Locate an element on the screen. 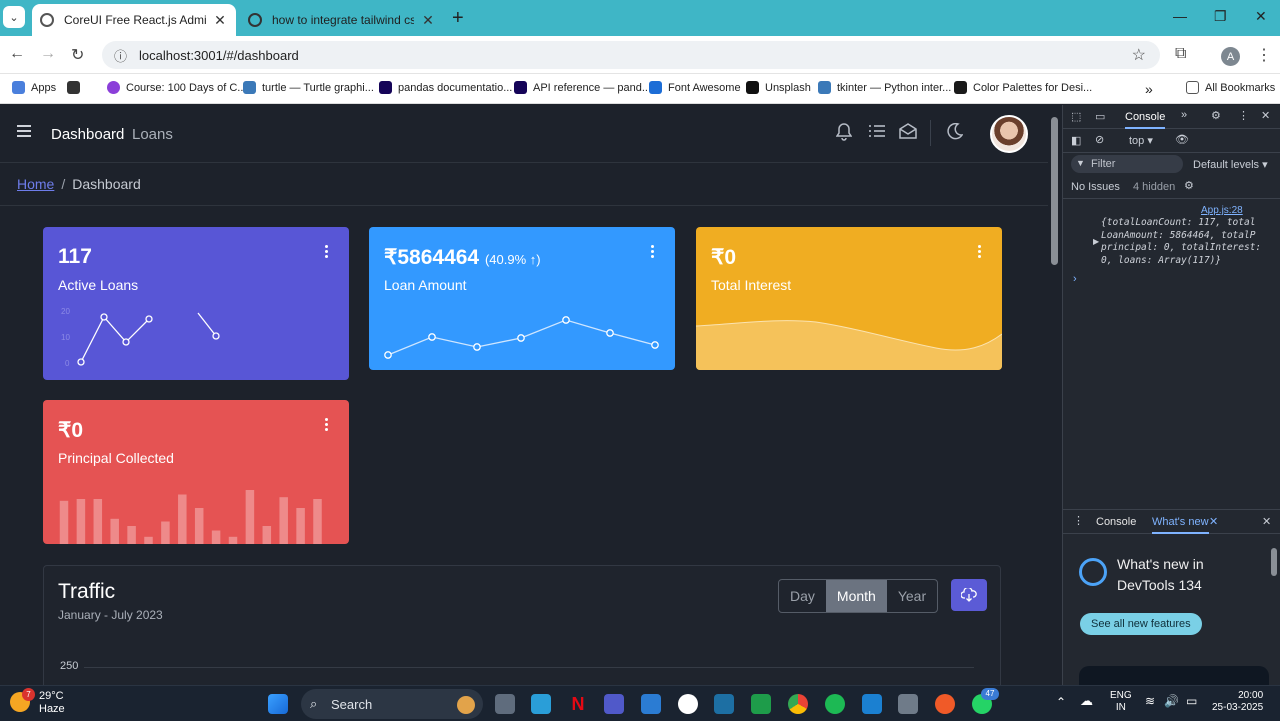 This screenshot has width=1280, height=721. bookmark-font-awesome: Font Awesome is located at coordinates (695, 87).